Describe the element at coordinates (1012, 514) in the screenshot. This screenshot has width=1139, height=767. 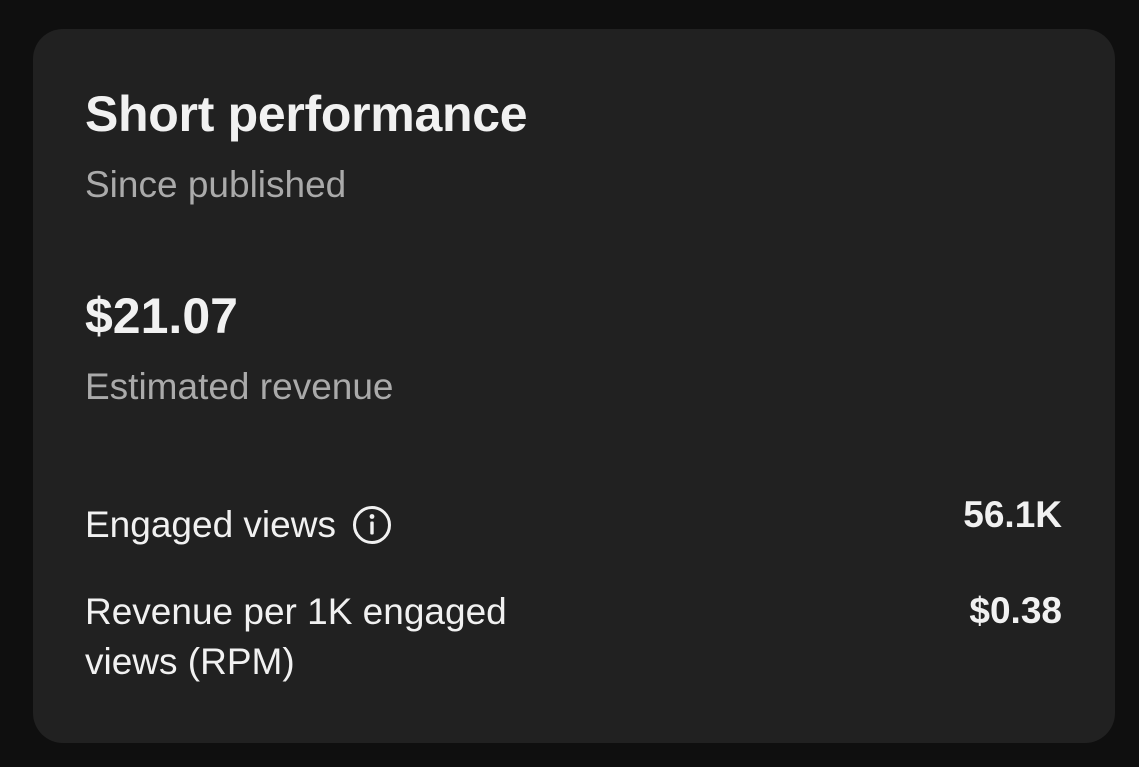
I see `engaged-views-value: 56.1K` at that location.